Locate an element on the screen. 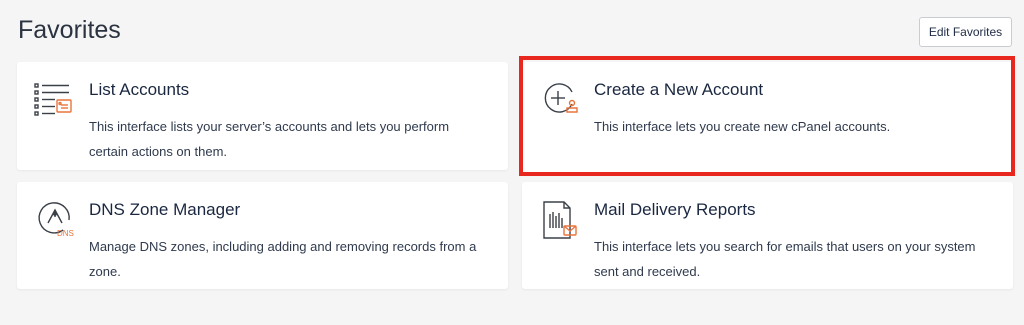 The height and width of the screenshot is (325, 1024). card-title: DNS Zone Manager is located at coordinates (165, 209).